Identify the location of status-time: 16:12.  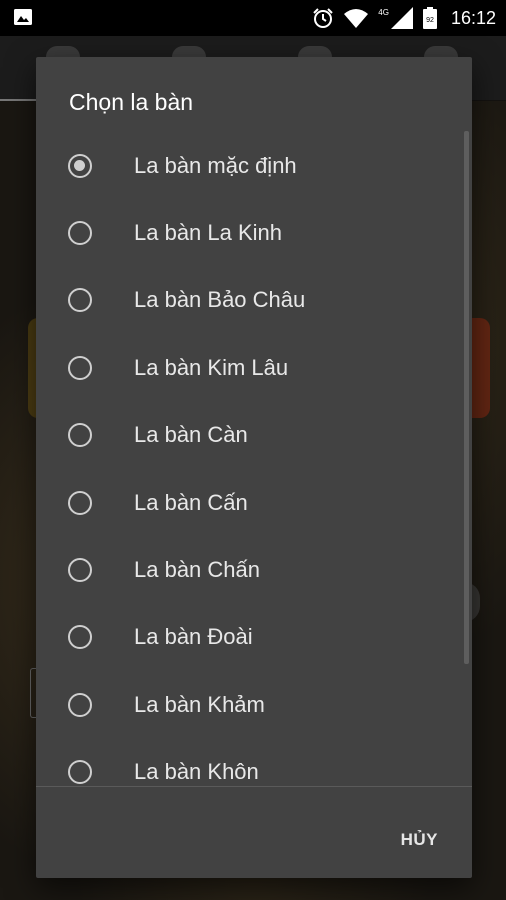
(473, 17).